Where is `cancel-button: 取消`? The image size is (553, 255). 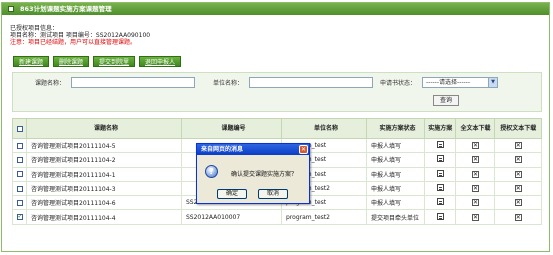 cancel-button: 取消 is located at coordinates (273, 194).